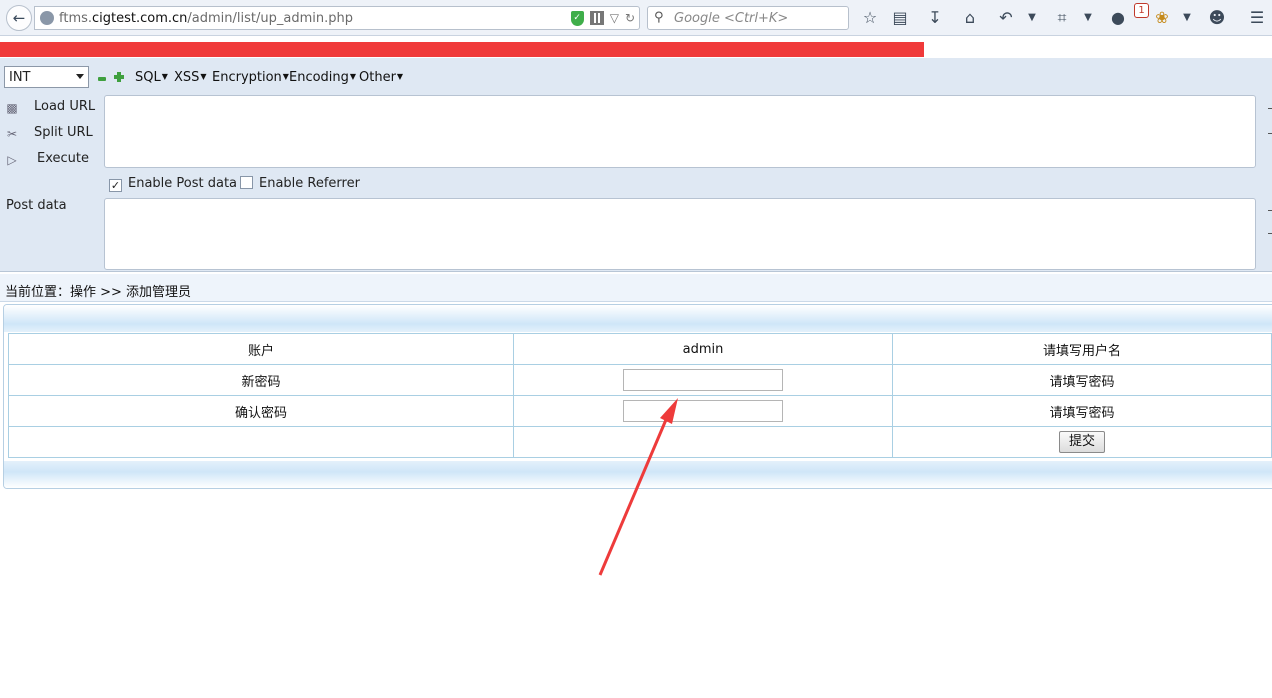  I want to click on scissors-icon: ✂, so click(12, 134).